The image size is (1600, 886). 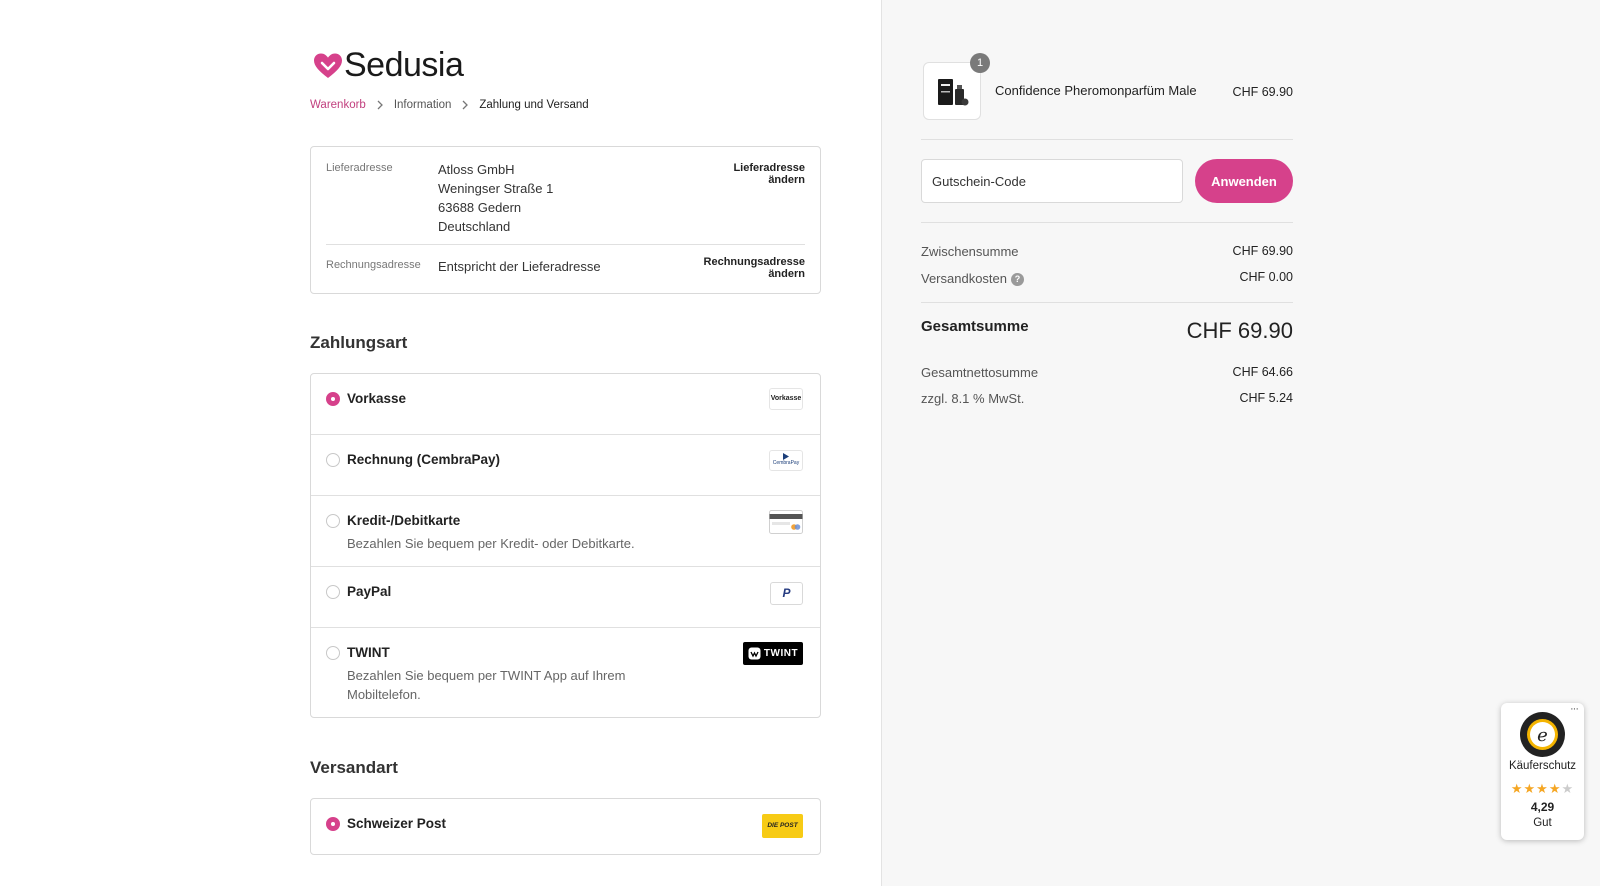 What do you see at coordinates (1266, 398) in the screenshot?
I see `vat-value: CHF 5.24` at bounding box center [1266, 398].